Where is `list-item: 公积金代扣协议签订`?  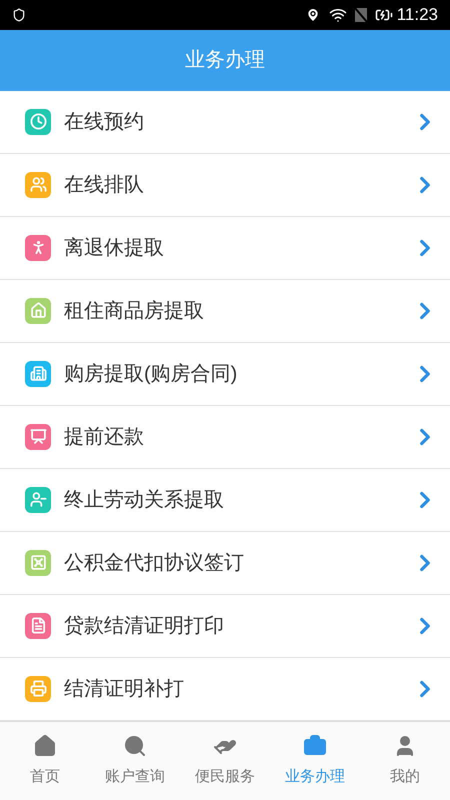
list-item: 公积金代扣协议签订 is located at coordinates (225, 563).